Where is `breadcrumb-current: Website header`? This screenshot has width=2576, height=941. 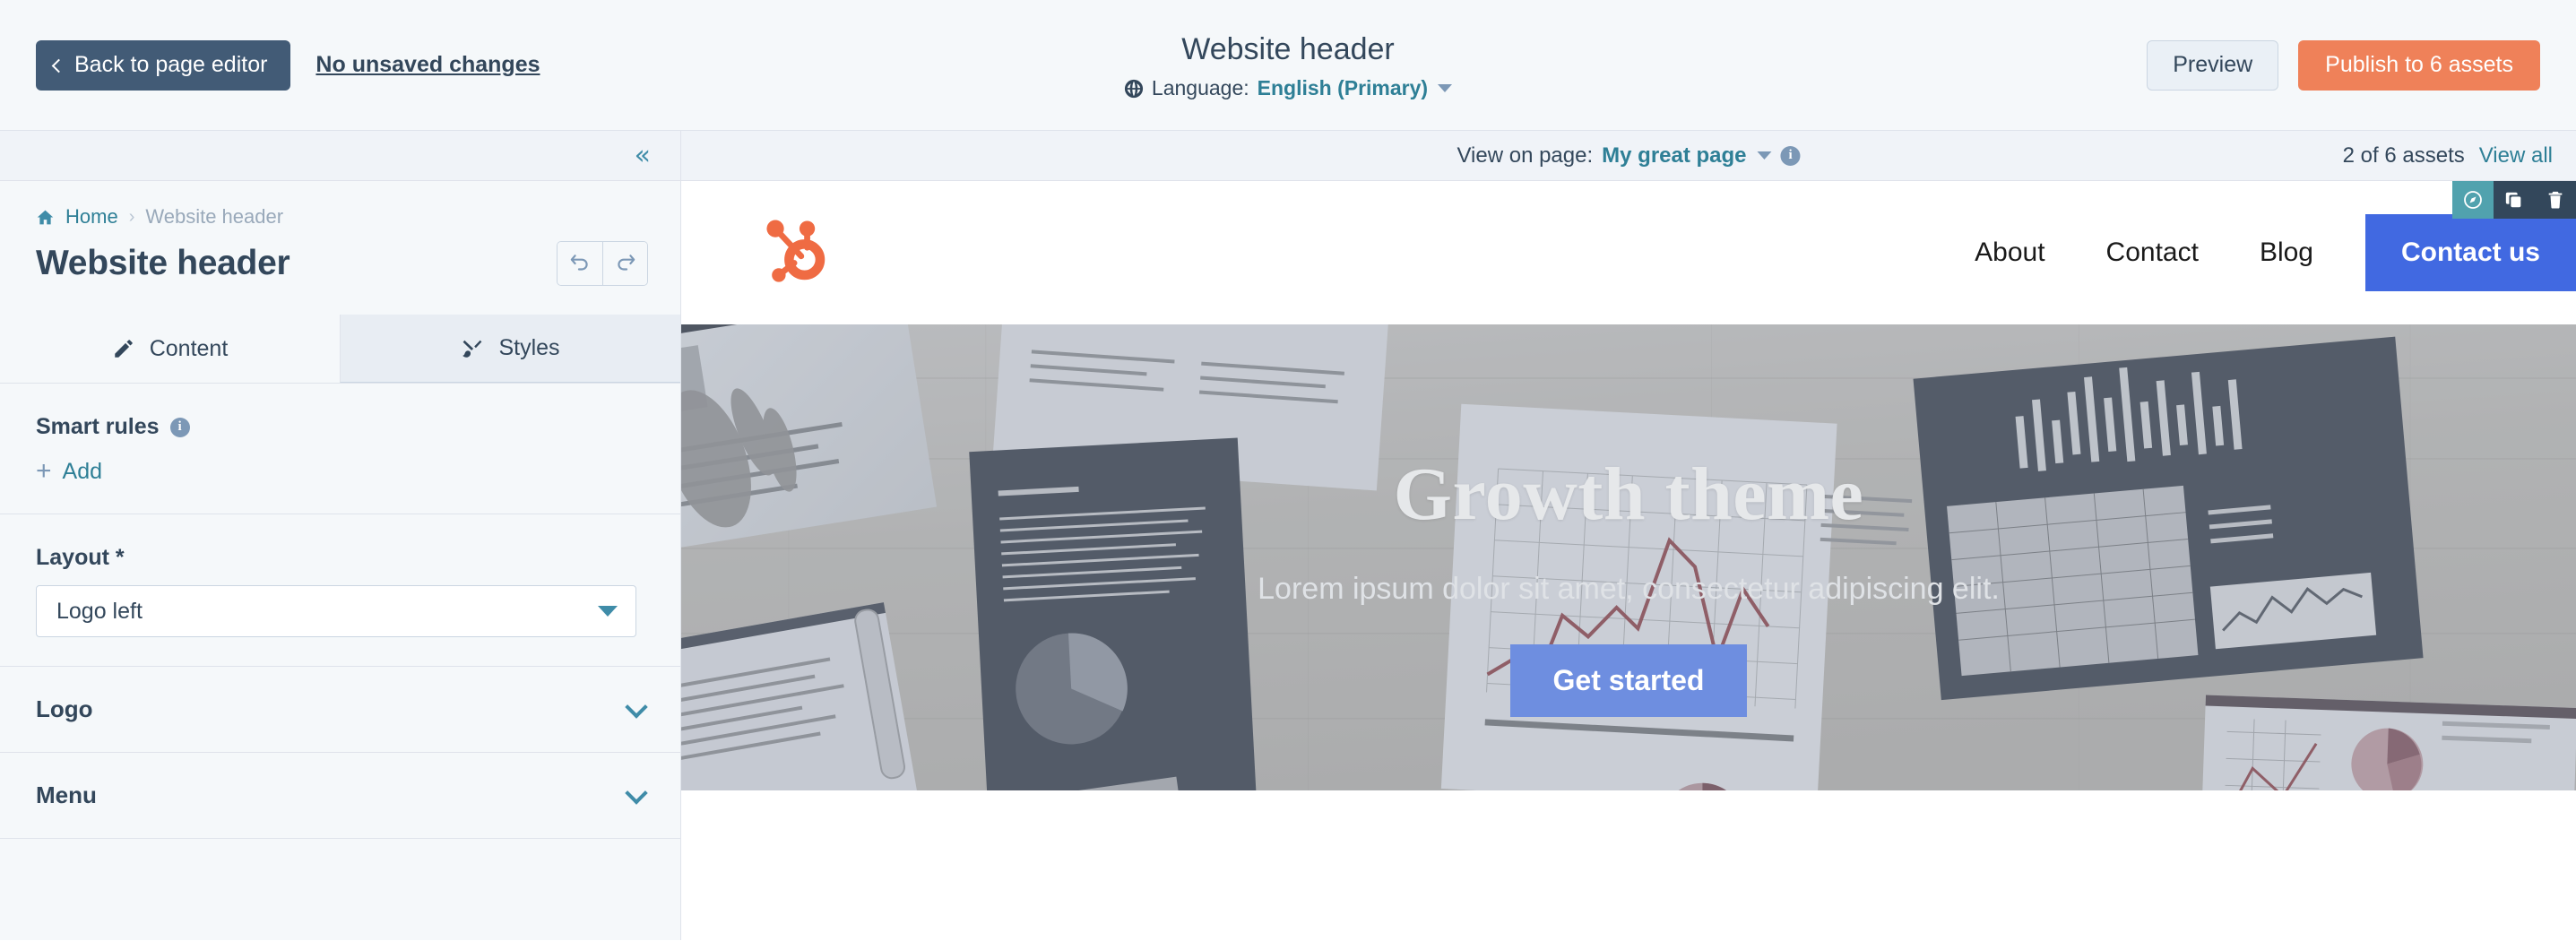
breadcrumb-current: Website header is located at coordinates (214, 217).